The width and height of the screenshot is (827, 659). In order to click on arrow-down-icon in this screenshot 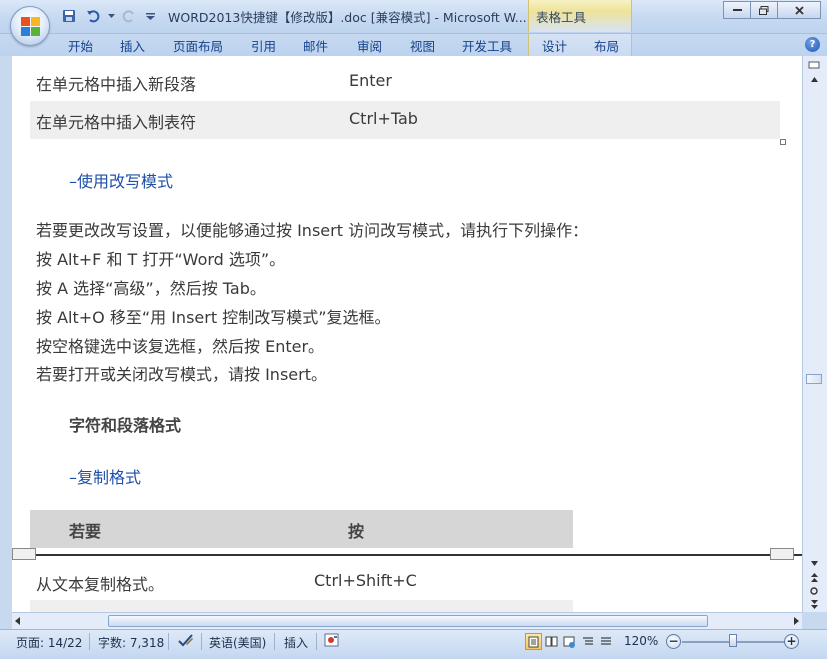, I will do `click(814, 563)`.